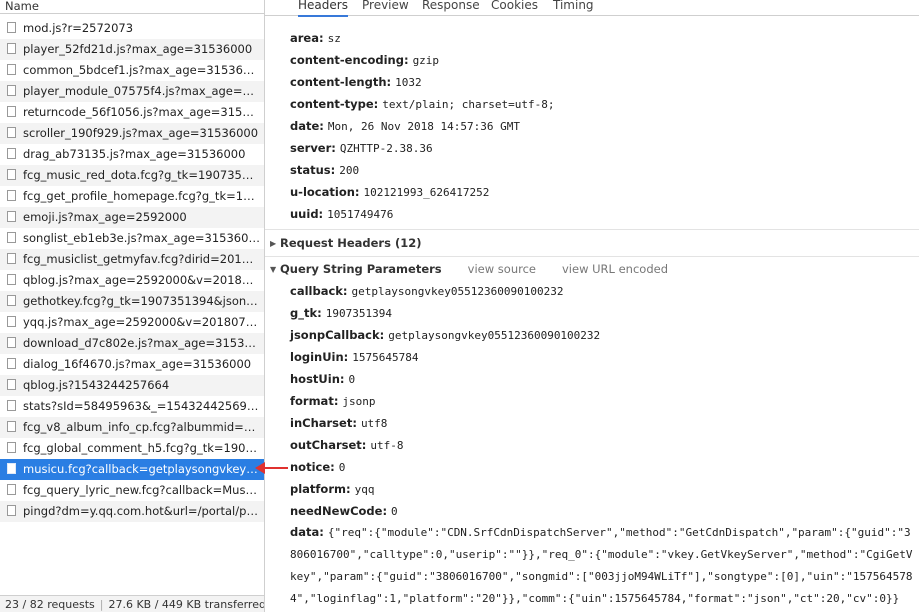  I want to click on view-url-encoded-link: view URL encoded, so click(615, 269).